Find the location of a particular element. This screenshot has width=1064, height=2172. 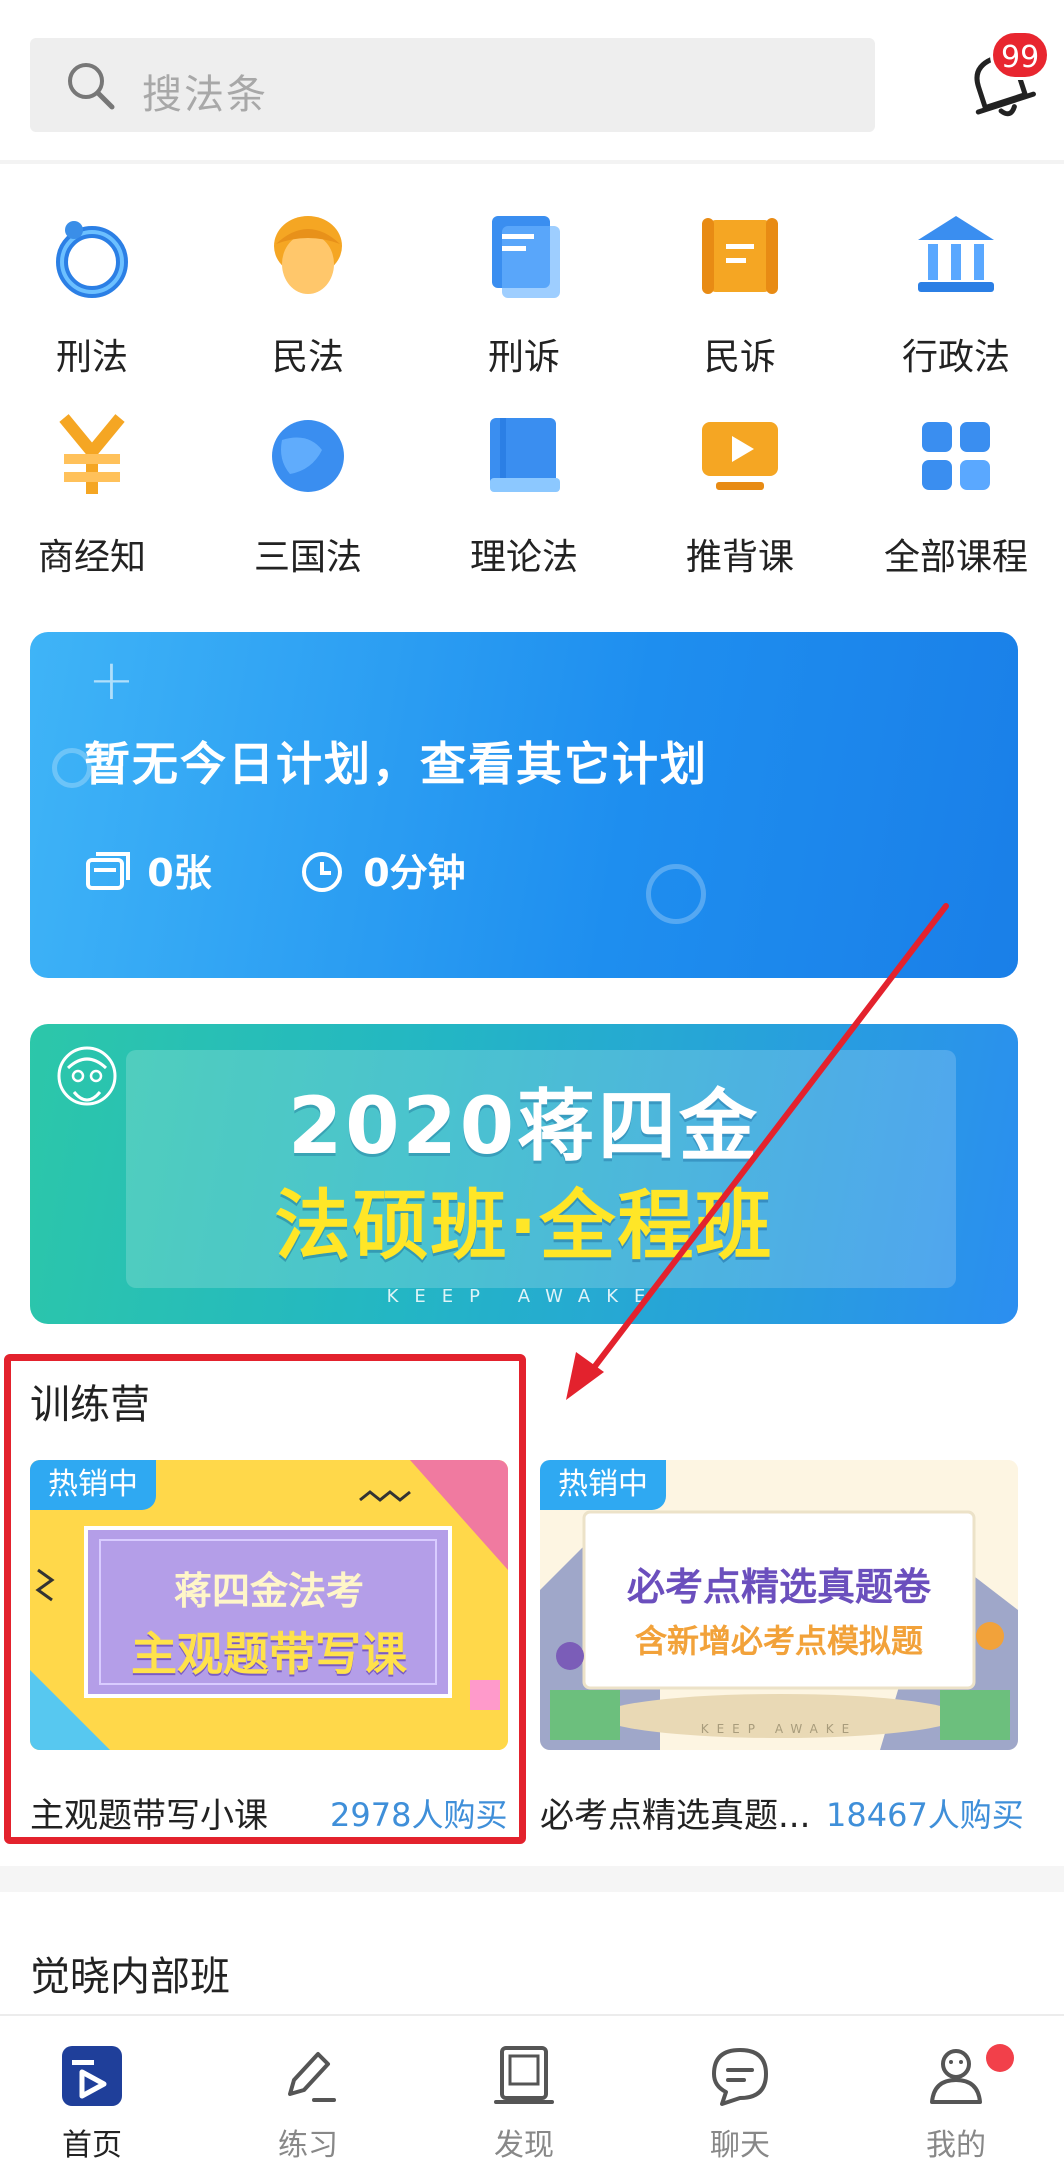

tab-profile: 我的 is located at coordinates (956, 2094).